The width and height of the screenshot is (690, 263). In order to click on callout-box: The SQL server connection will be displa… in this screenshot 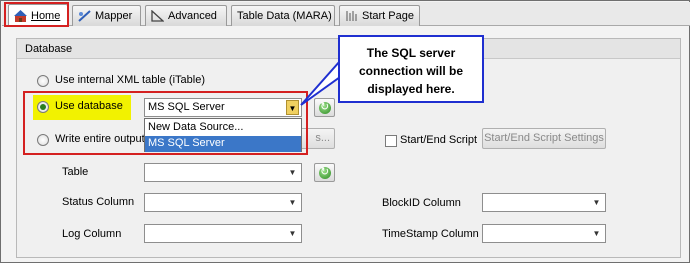, I will do `click(411, 69)`.